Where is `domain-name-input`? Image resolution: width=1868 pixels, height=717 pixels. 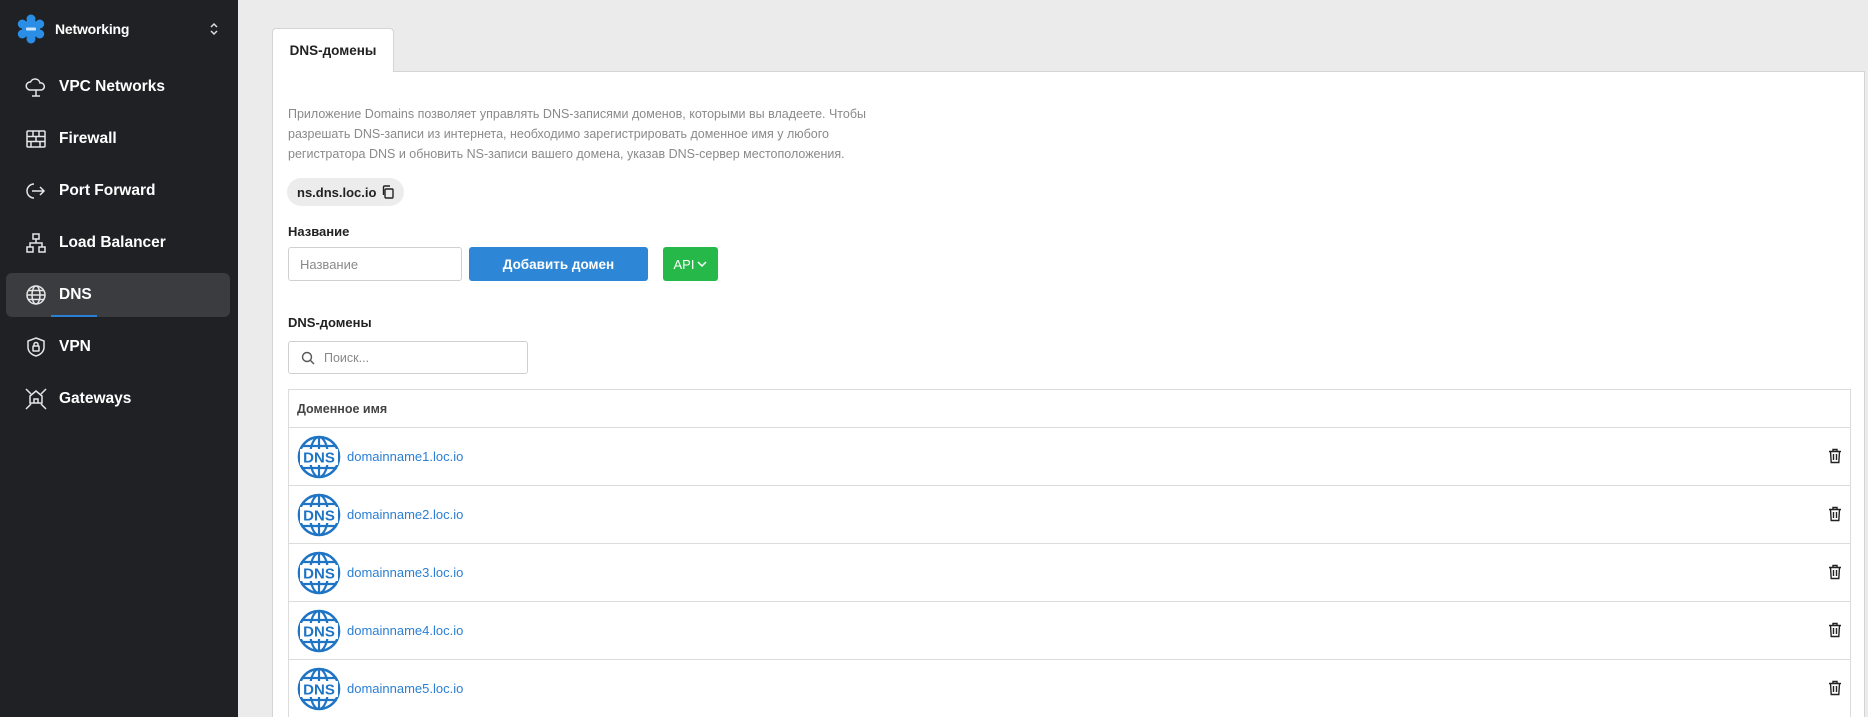
domain-name-input is located at coordinates (375, 264).